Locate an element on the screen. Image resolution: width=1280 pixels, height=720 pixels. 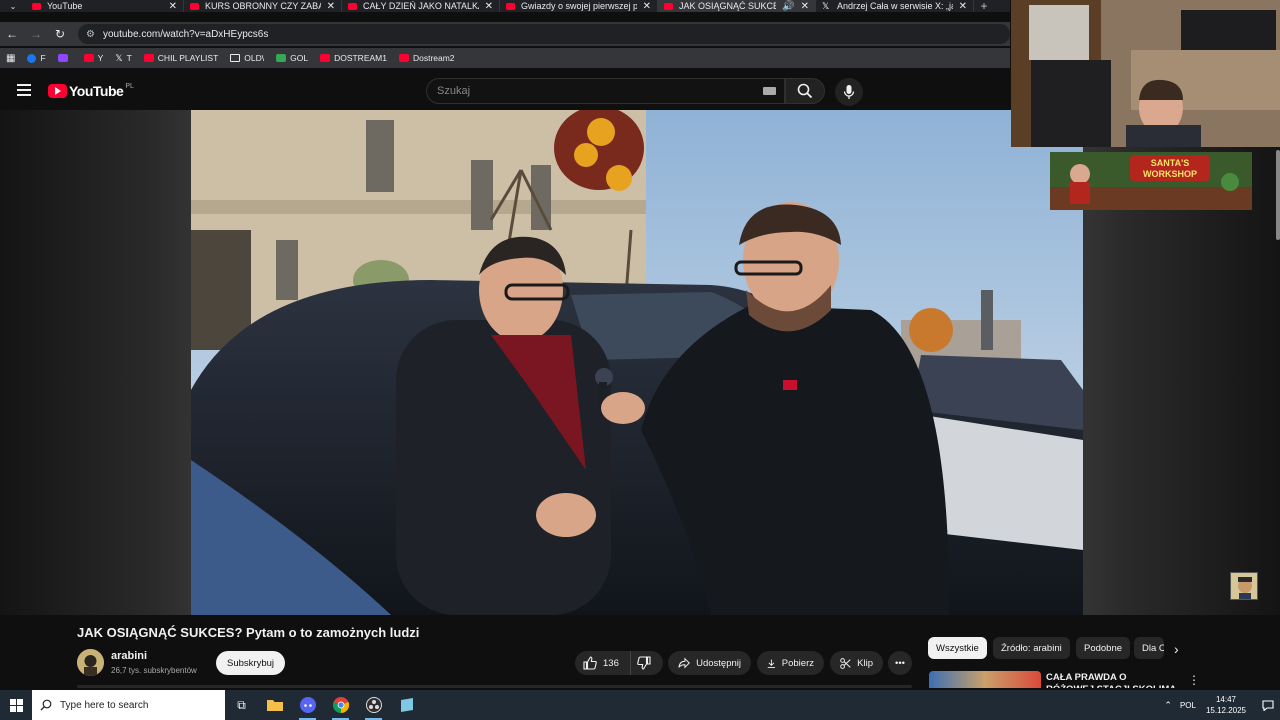
thumbs-down-icon is located at coordinates (644, 663).